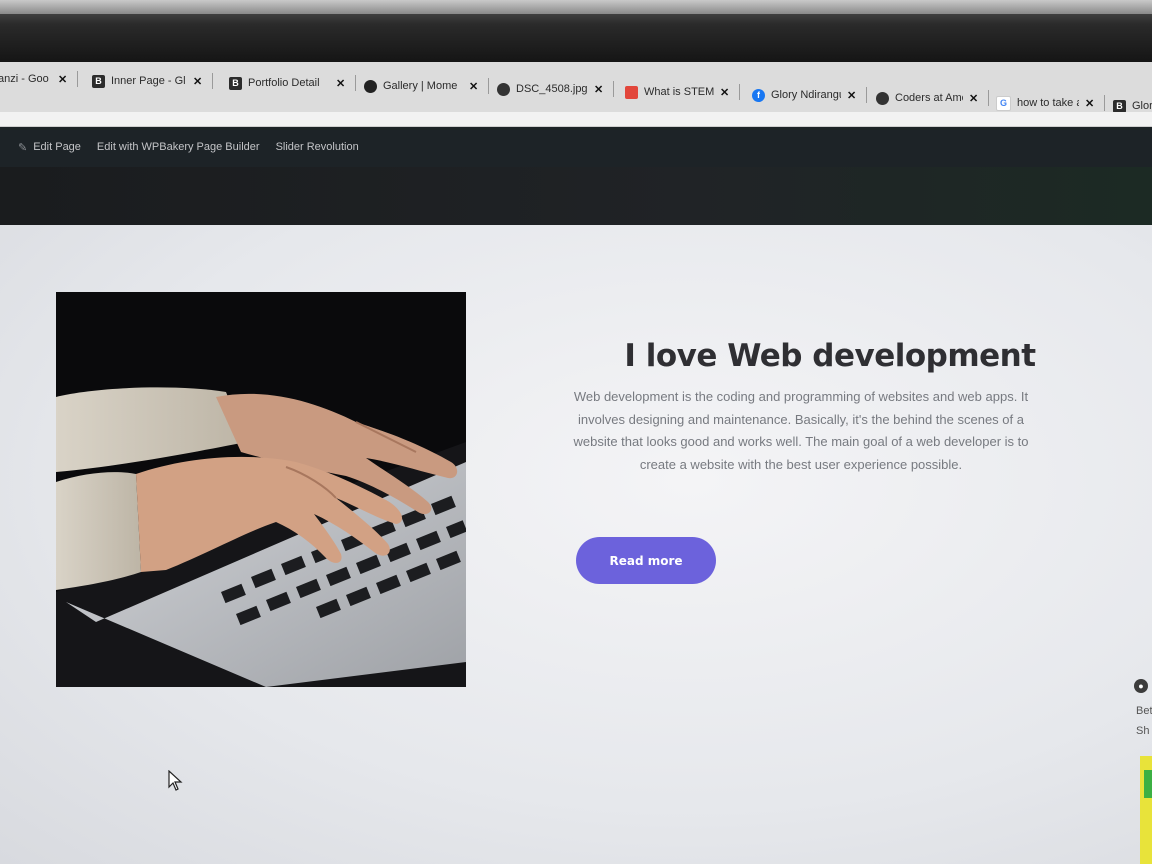  I want to click on edit-page-label: Edit Page, so click(57, 147).